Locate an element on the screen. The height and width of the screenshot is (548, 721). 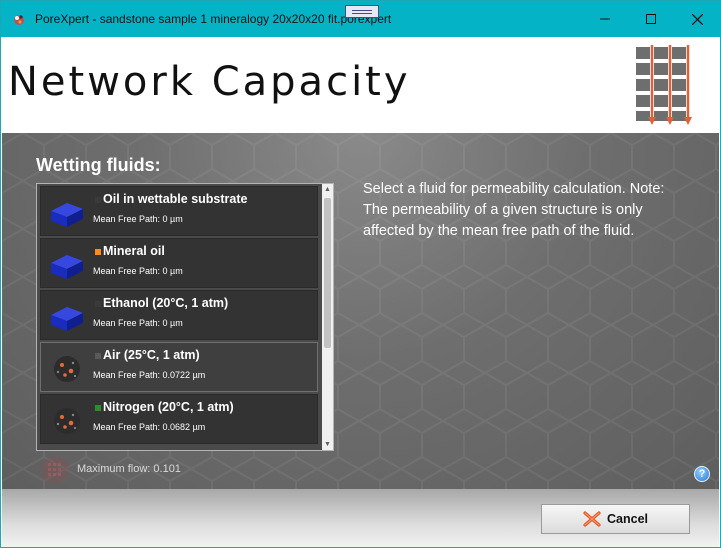
minimize-button is located at coordinates (605, 19).